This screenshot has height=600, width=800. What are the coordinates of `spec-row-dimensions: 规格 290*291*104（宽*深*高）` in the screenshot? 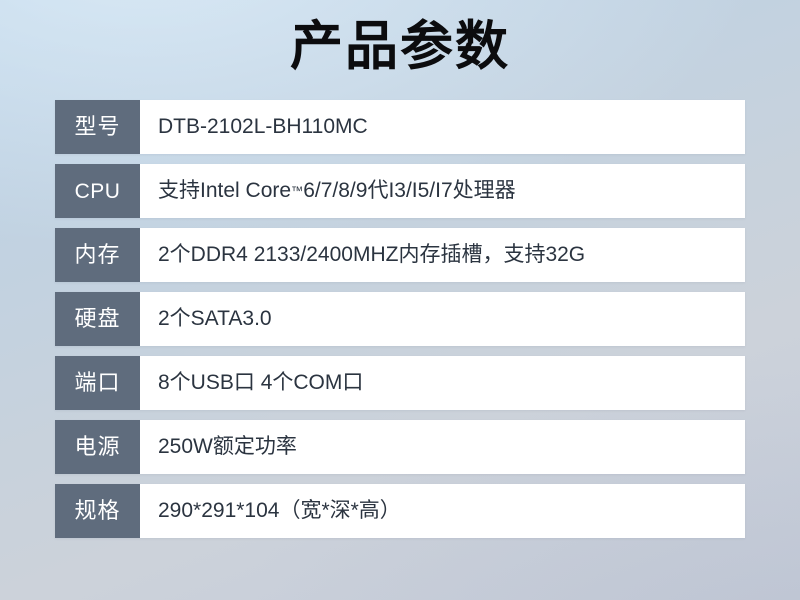 It's located at (400, 511).